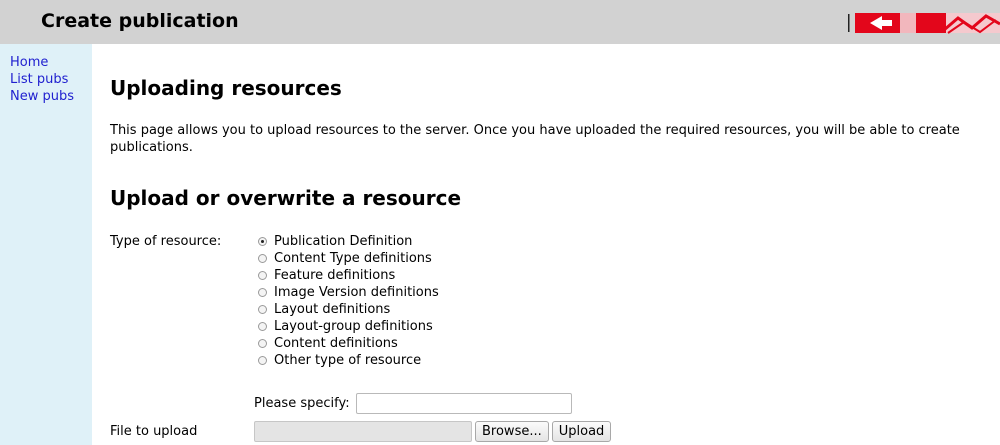  I want to click on radio-option-layout-group-definitions: Layout-group definitions, so click(348, 326).